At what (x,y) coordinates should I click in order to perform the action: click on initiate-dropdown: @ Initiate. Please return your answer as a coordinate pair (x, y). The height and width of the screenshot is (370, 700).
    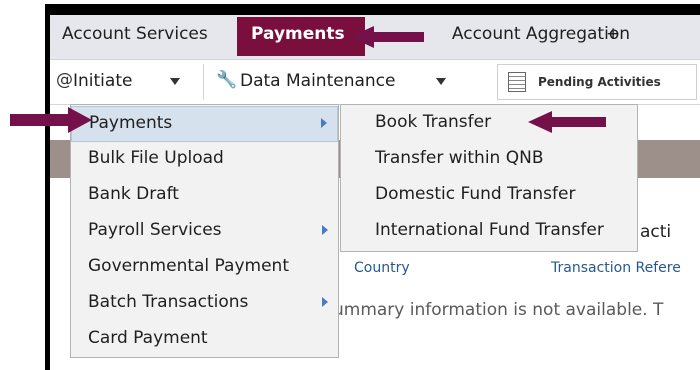
    Looking at the image, I should click on (126, 82).